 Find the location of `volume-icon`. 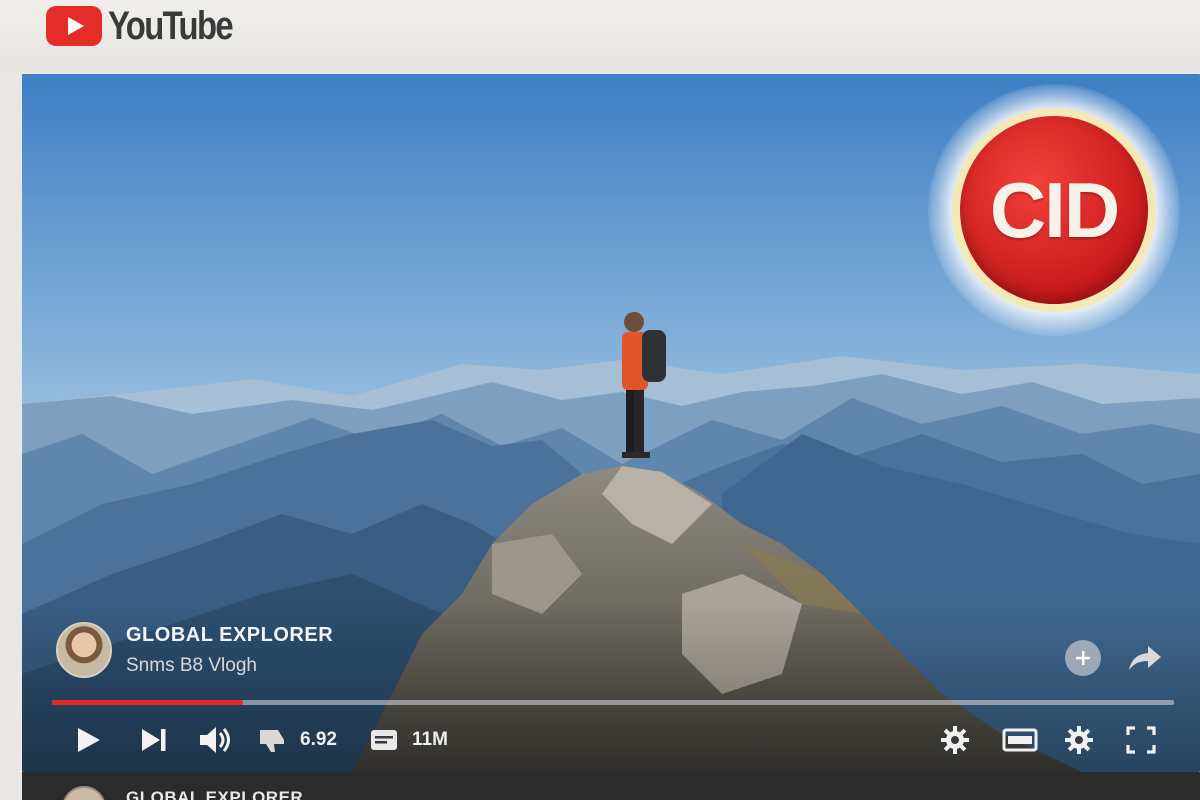

volume-icon is located at coordinates (215, 740).